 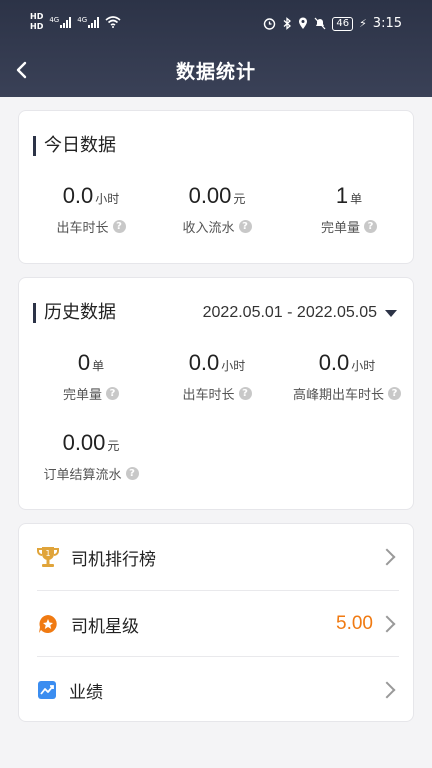 What do you see at coordinates (342, 195) in the screenshot?
I see `stat-value: 1` at bounding box center [342, 195].